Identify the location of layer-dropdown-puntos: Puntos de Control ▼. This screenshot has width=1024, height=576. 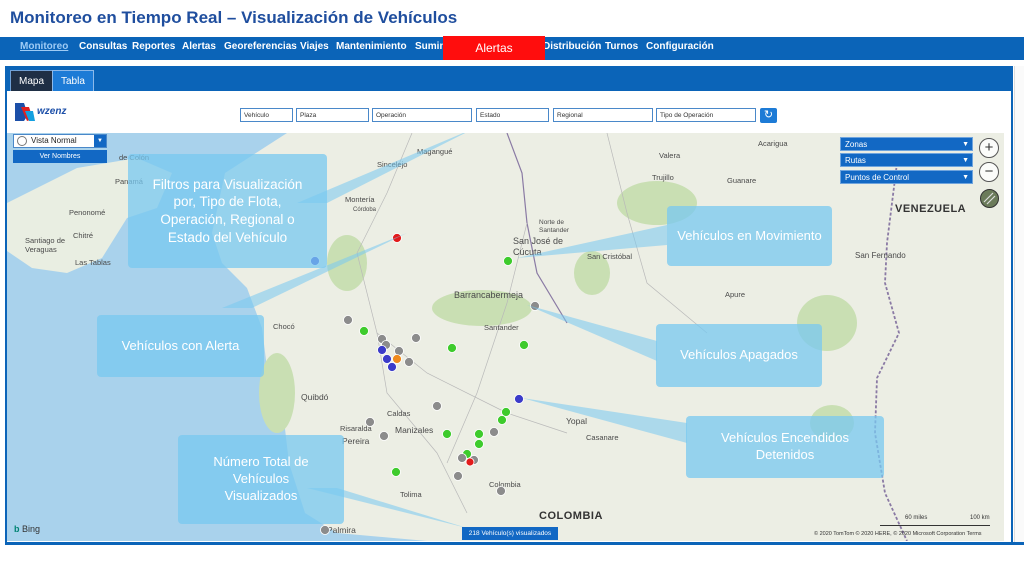
(906, 177).